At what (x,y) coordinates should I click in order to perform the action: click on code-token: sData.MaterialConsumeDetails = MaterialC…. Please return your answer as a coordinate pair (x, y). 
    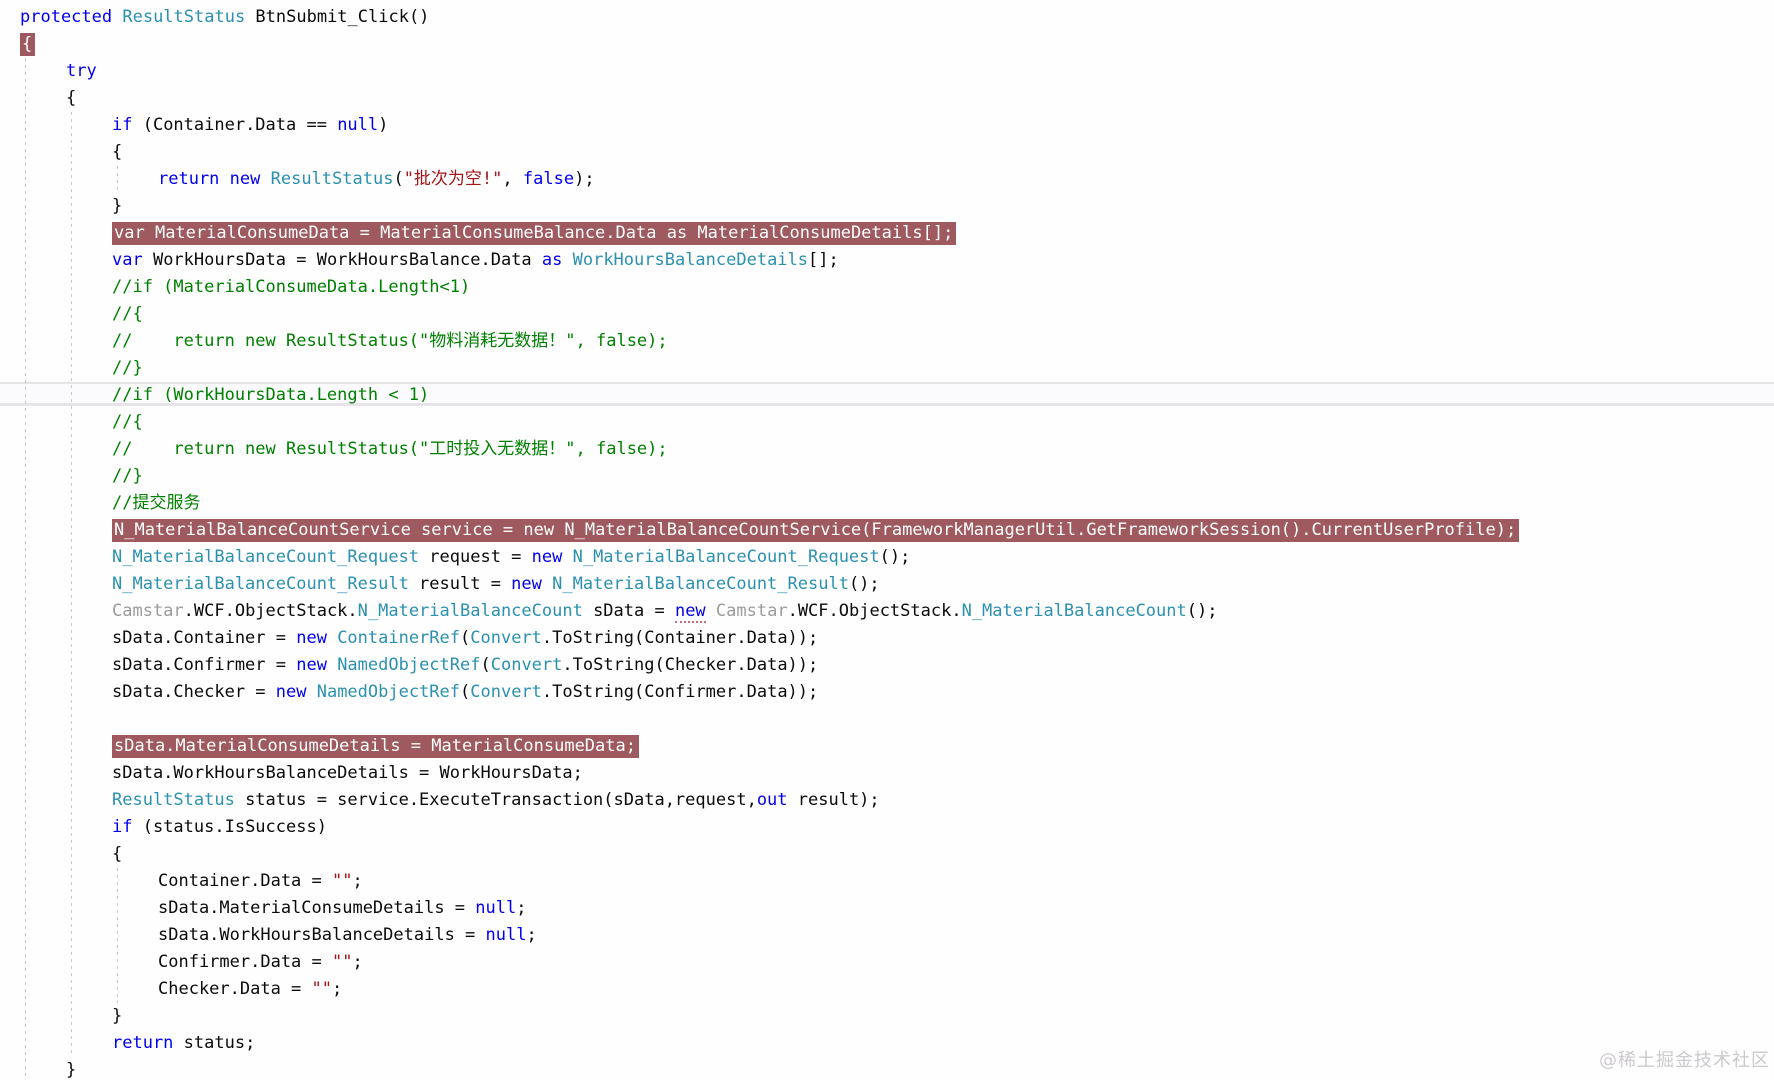
    Looking at the image, I should click on (375, 746).